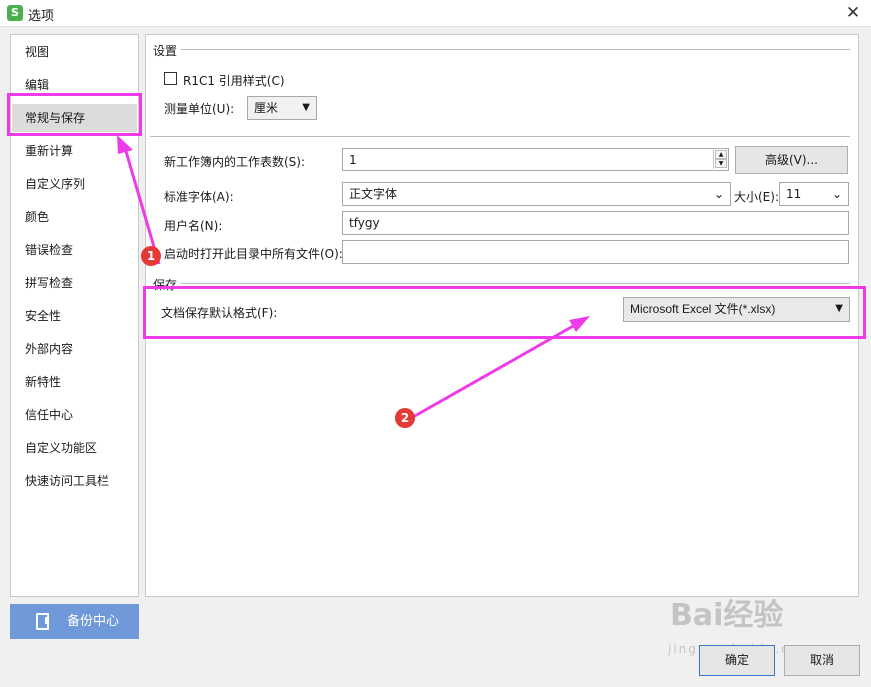 The width and height of the screenshot is (871, 687). I want to click on ok-button: 确定, so click(737, 660).